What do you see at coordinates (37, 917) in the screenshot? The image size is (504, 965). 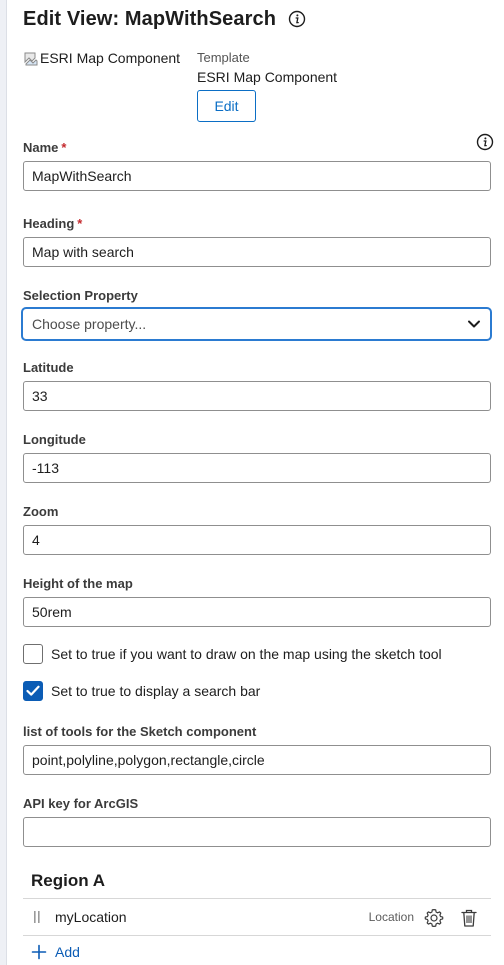 I see `drag-handle-icon` at bounding box center [37, 917].